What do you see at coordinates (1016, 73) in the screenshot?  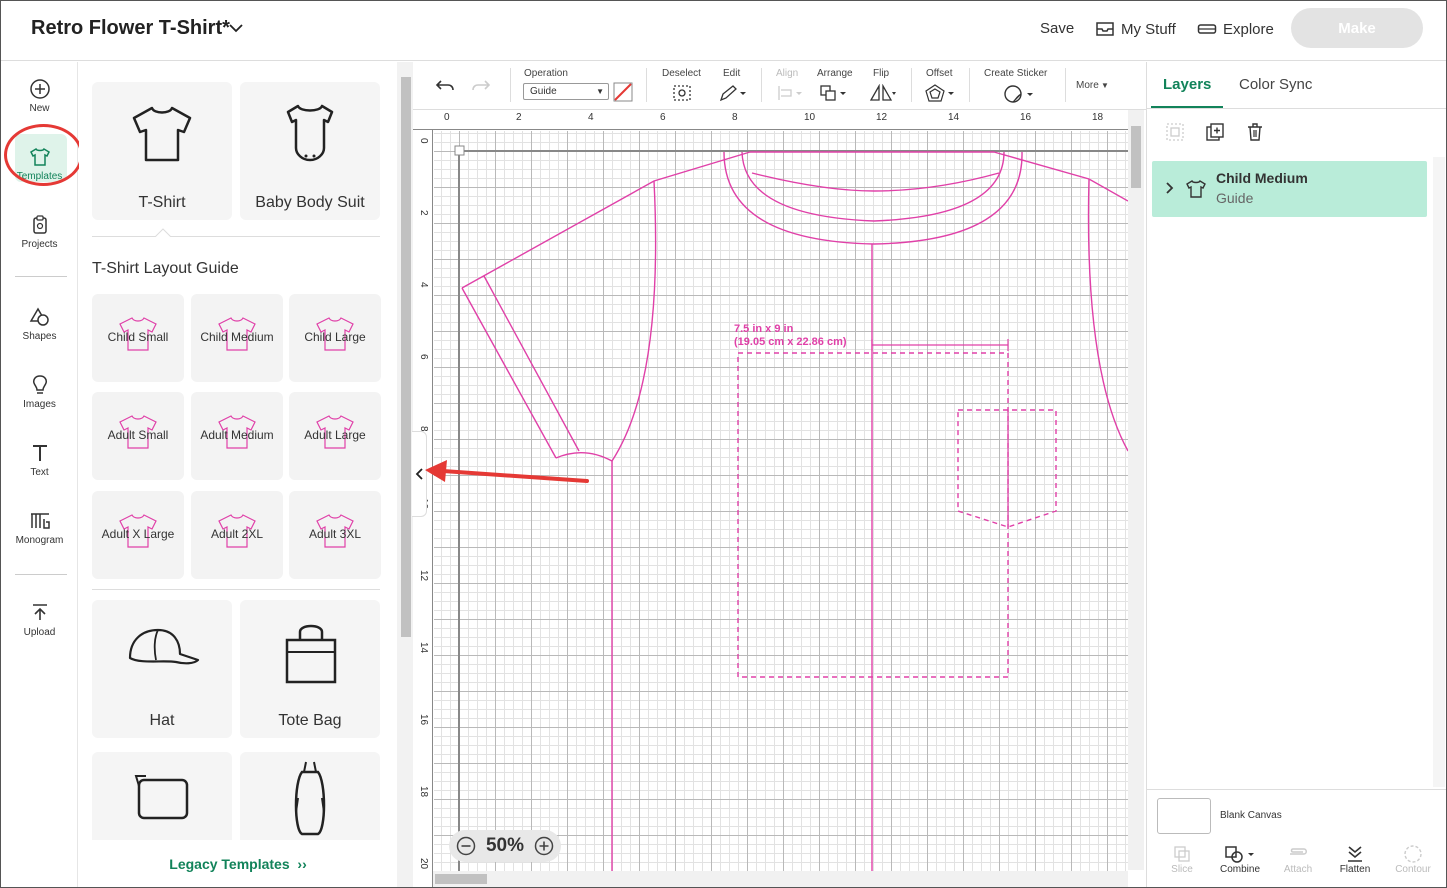 I see `create-sticker-label: Create Sticker` at bounding box center [1016, 73].